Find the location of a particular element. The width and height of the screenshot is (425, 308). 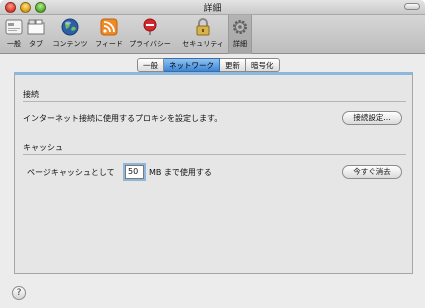

toolbar-item-label: タブ is located at coordinates (36, 44).